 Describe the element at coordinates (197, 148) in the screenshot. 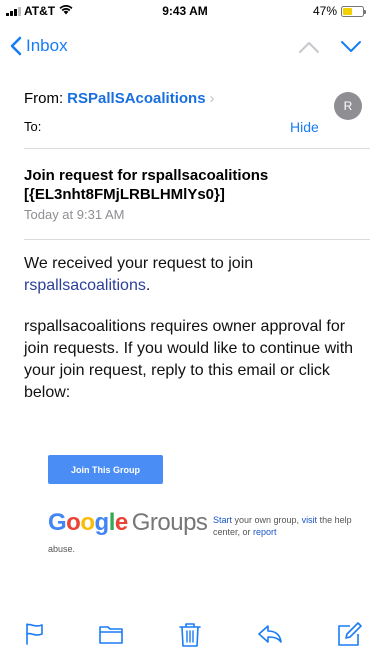

I see `header-divider` at that location.